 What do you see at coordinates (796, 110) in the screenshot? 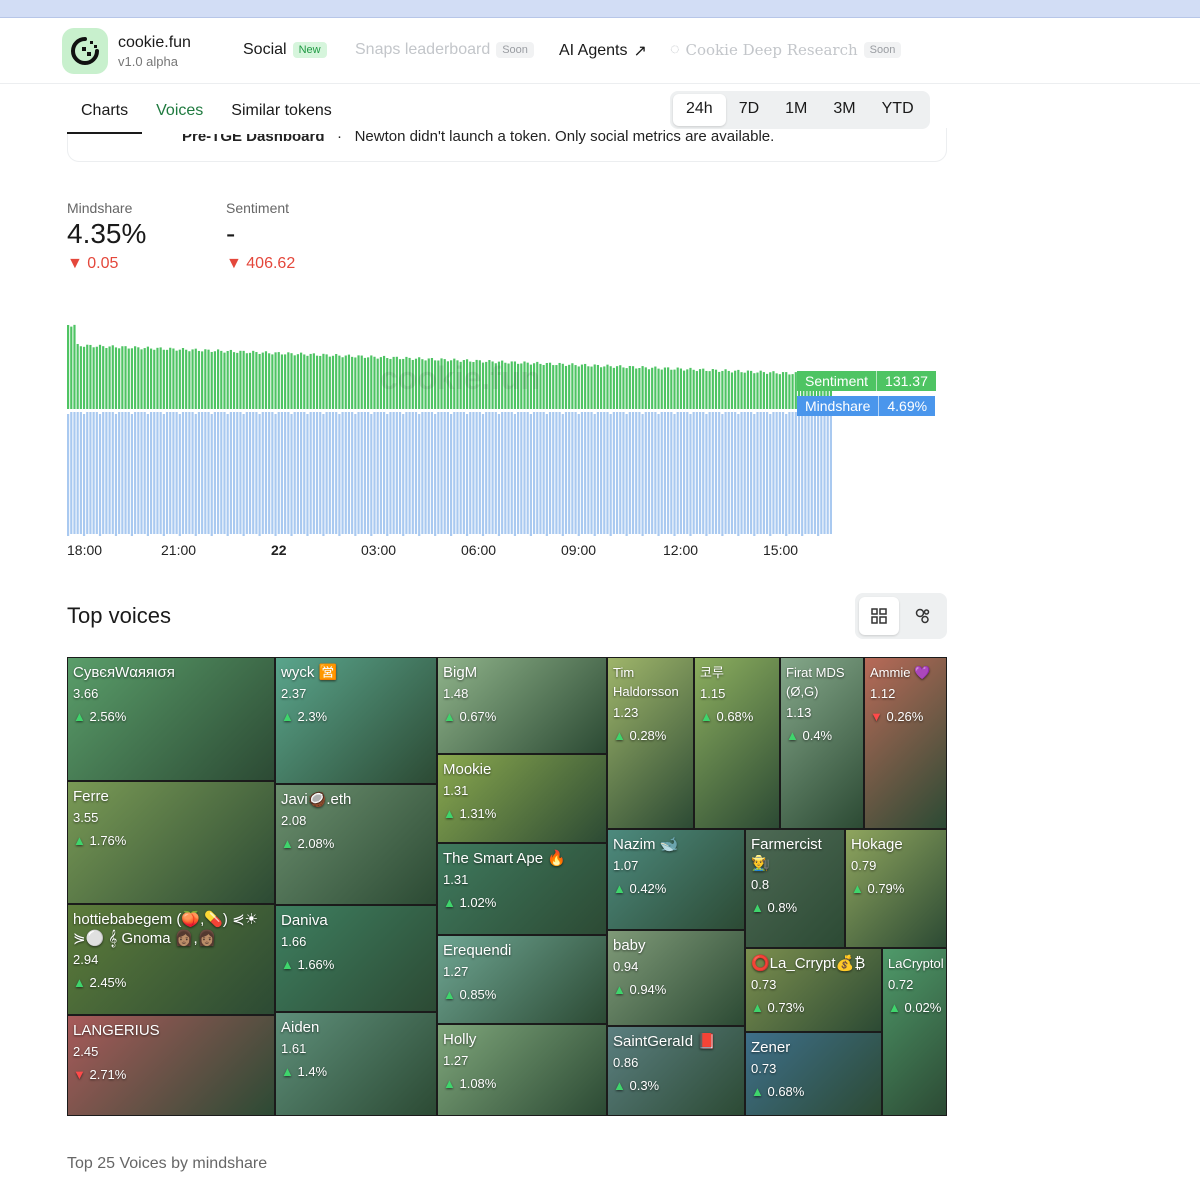
I see `range-1m: 1M` at bounding box center [796, 110].